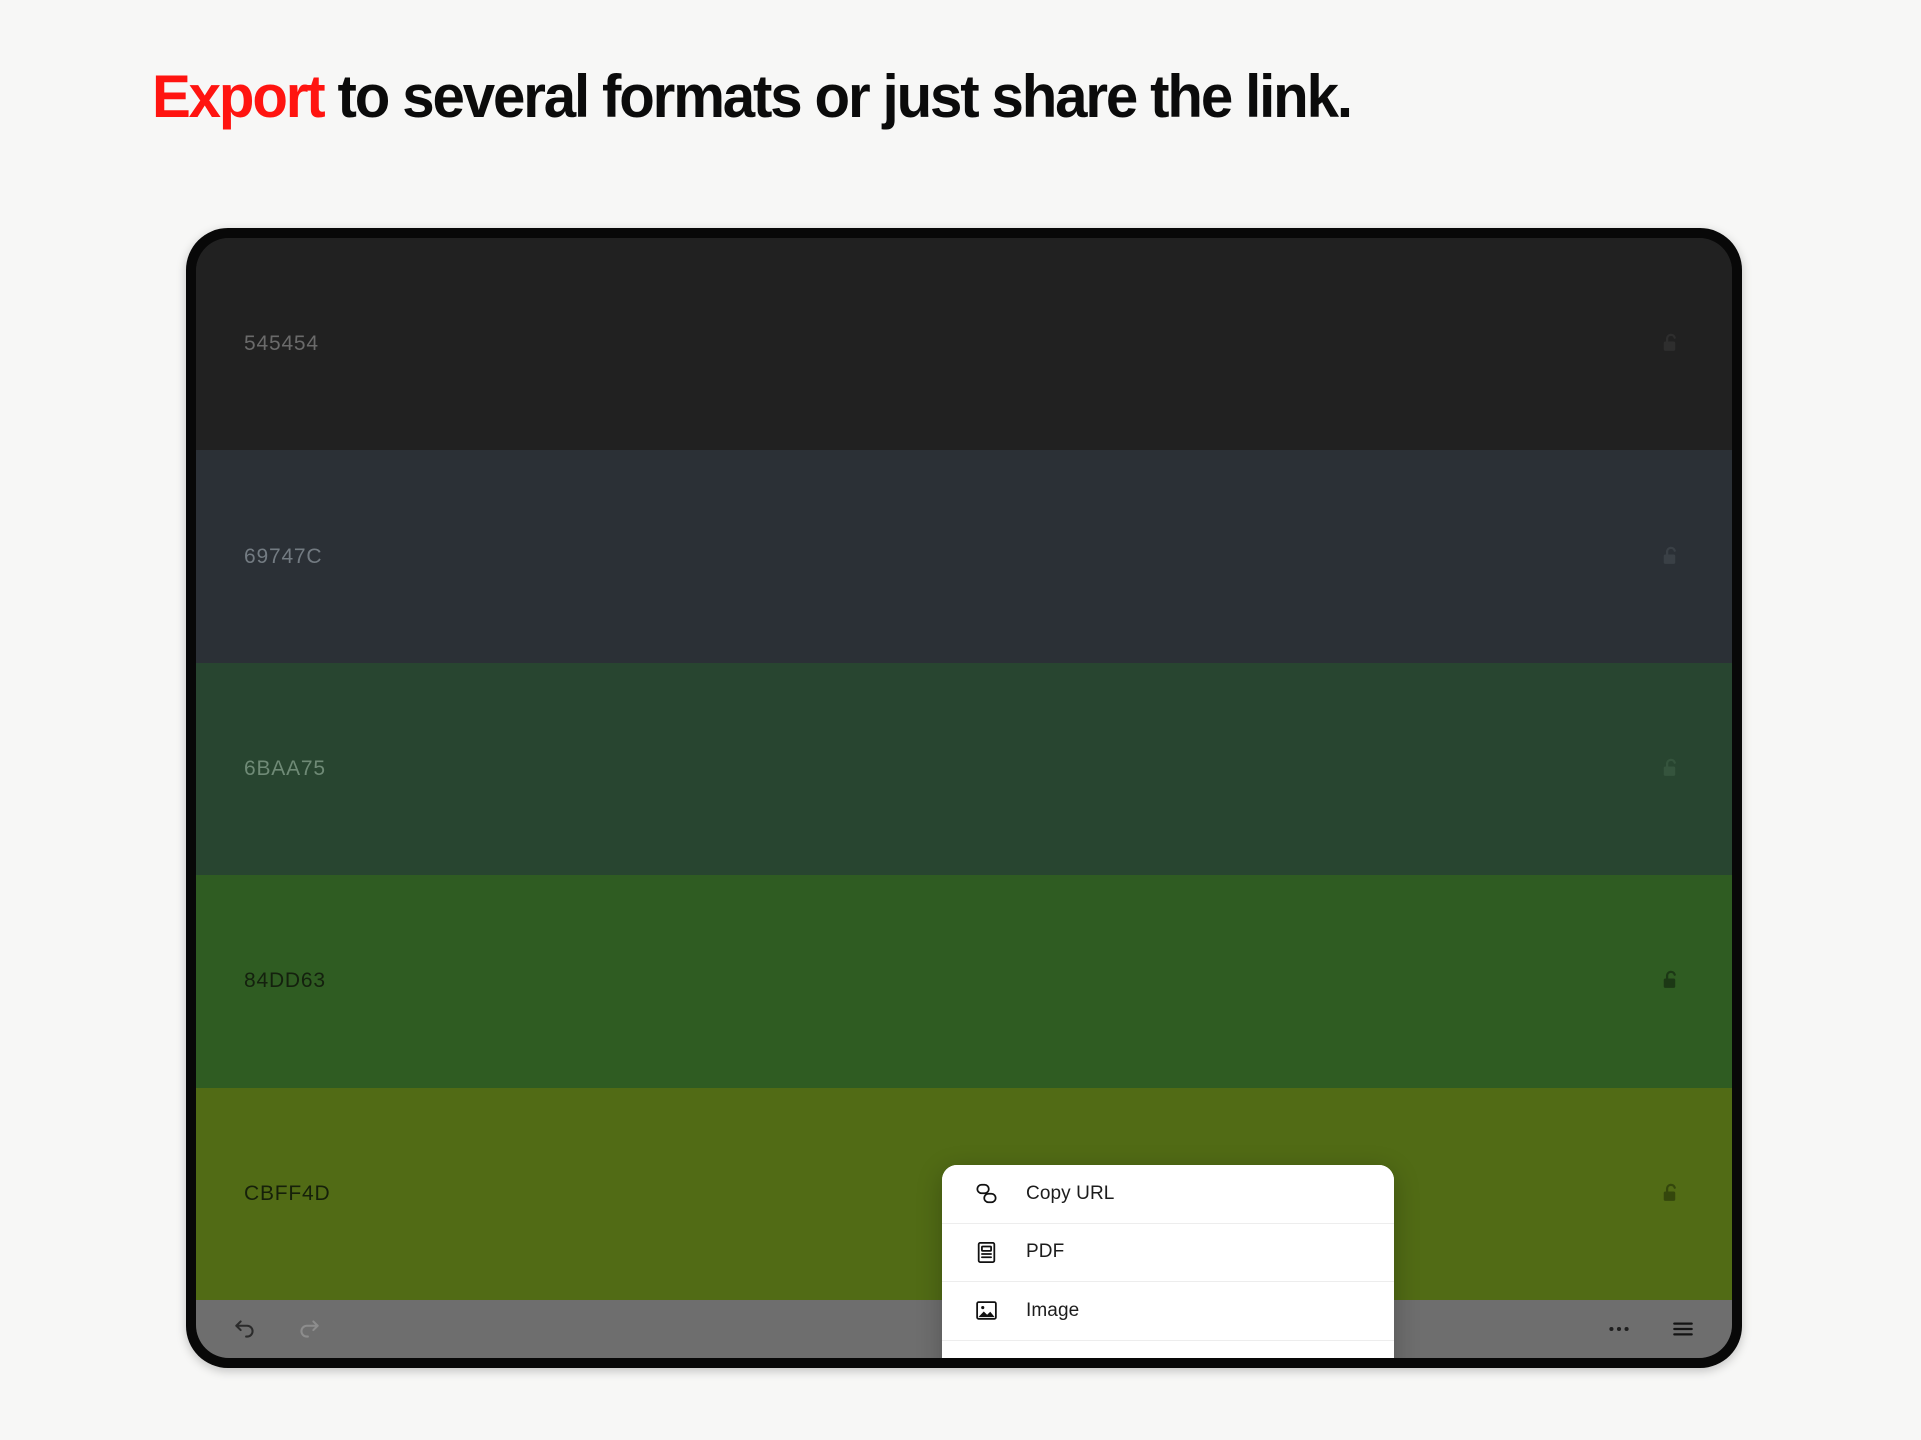 The width and height of the screenshot is (1921, 1440). What do you see at coordinates (1168, 1349) in the screenshot?
I see `export-menu-item: Procreate` at bounding box center [1168, 1349].